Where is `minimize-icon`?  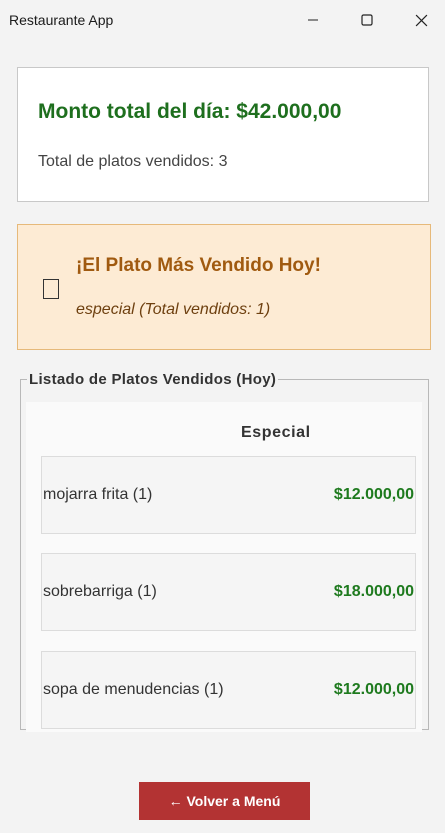
minimize-icon is located at coordinates (313, 20).